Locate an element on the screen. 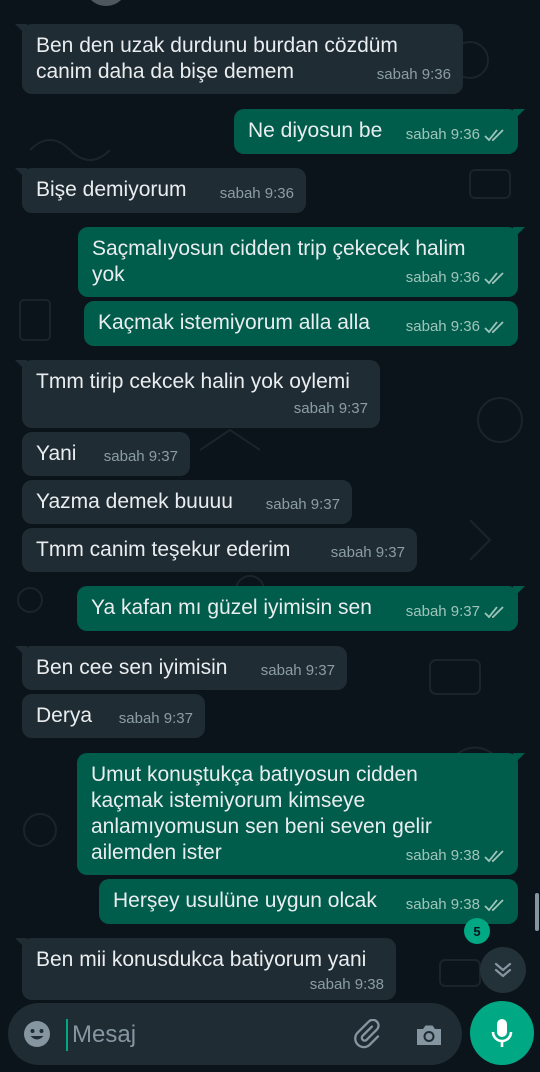 The image size is (540, 1072). scroll-to-bottom-button is located at coordinates (503, 970).